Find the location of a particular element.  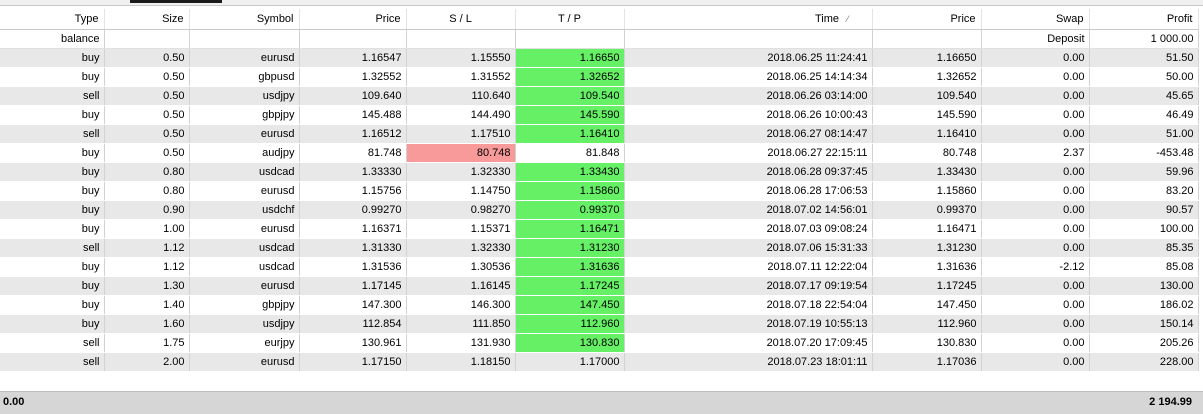

header-time: Time ⁄ is located at coordinates (748, 19).